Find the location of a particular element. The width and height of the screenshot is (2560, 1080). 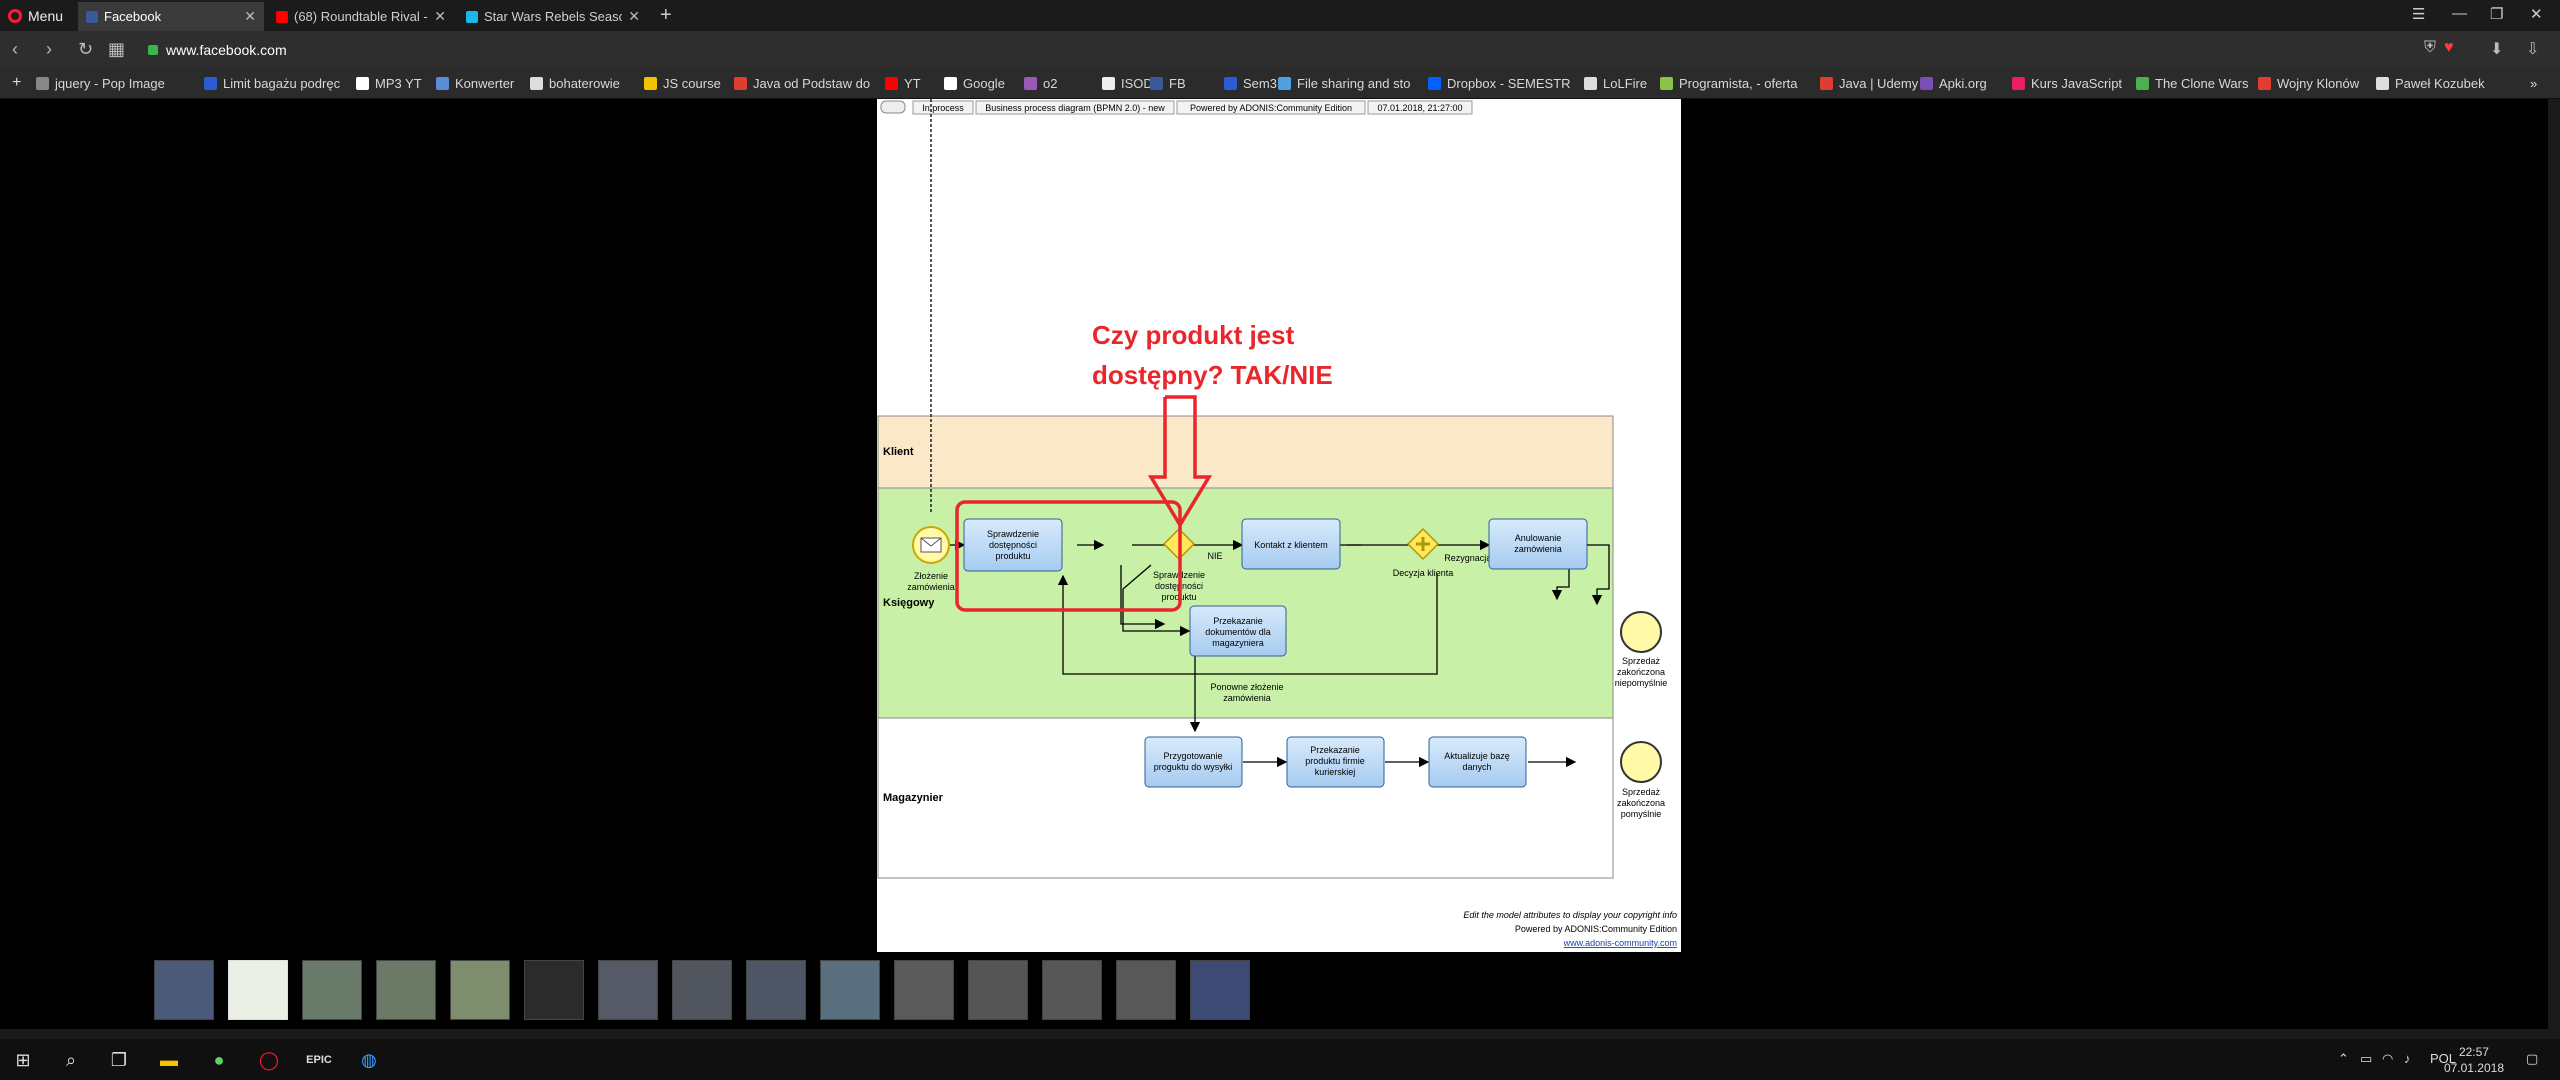

bookmark-label: Dropbox - SEMESTR is located at coordinates (1509, 83).